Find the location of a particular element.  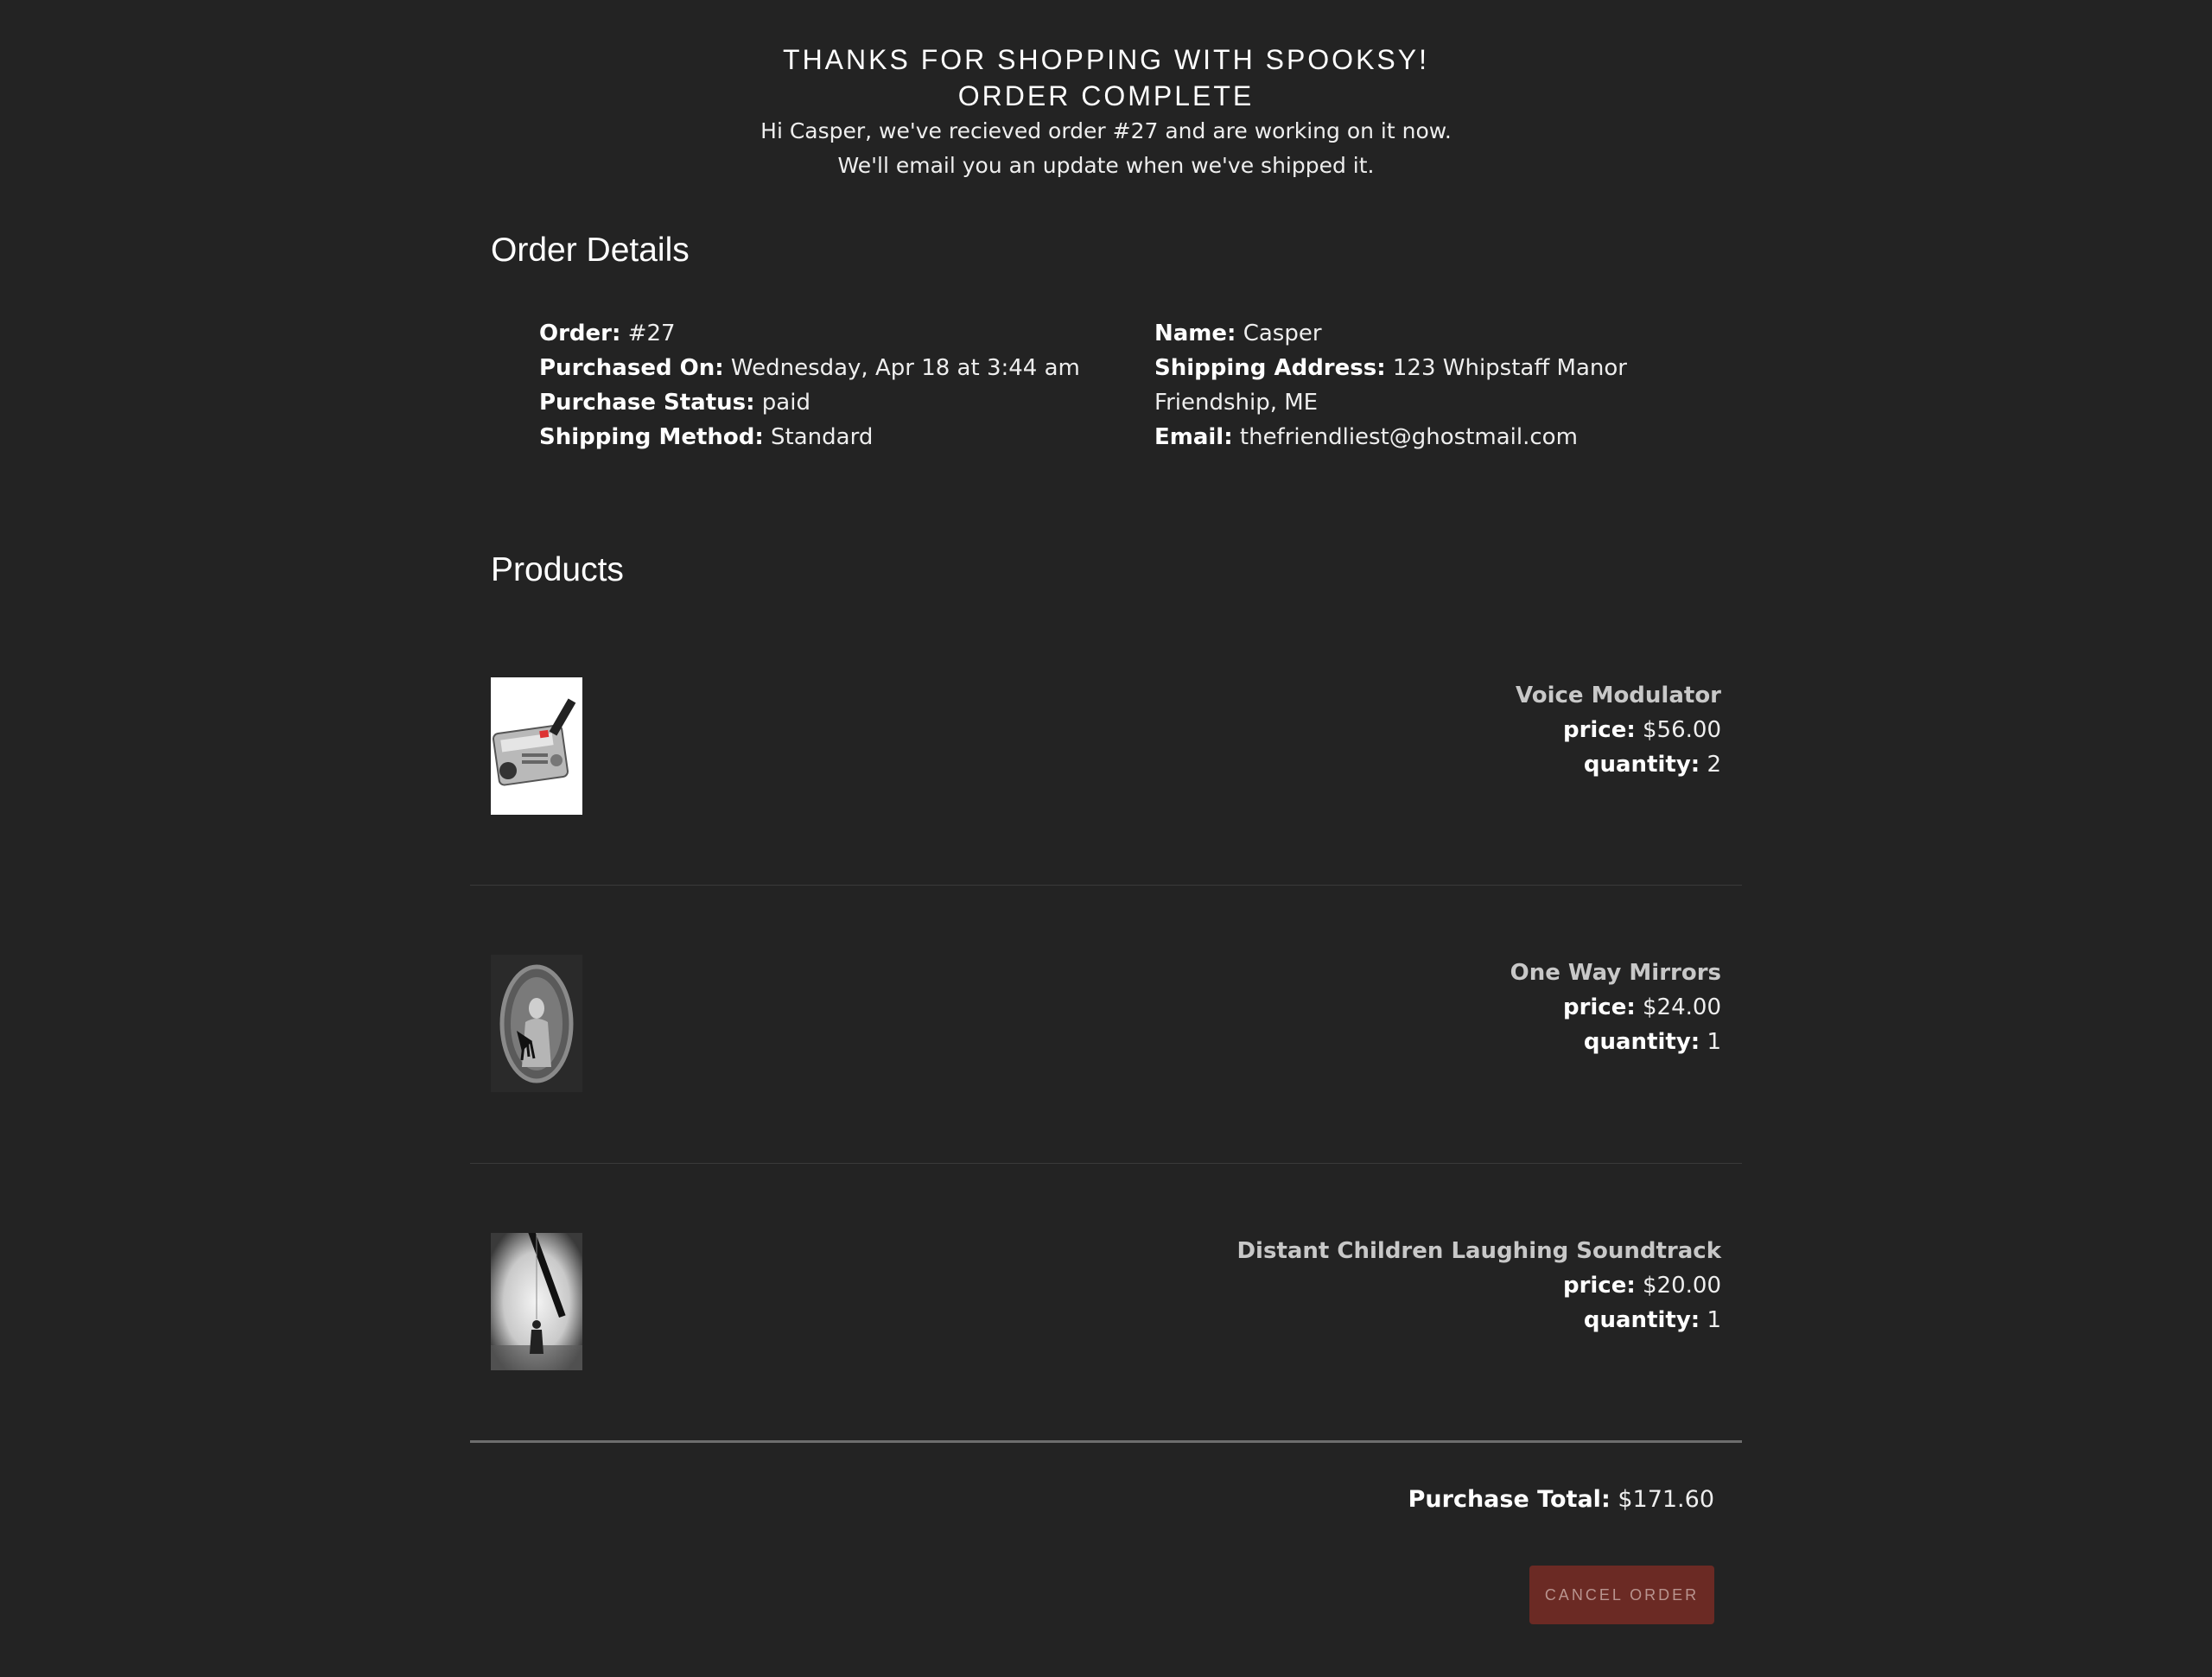

purchase-total-value: $171.60 is located at coordinates (1666, 1499).